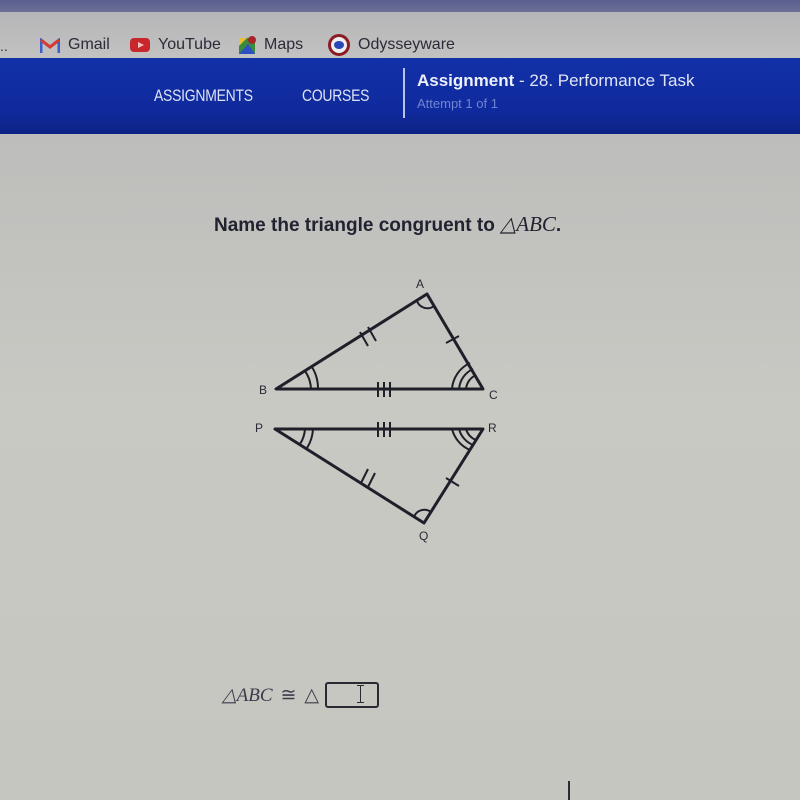  I want to click on answer-row: △ABC ≅ △, so click(301, 695).